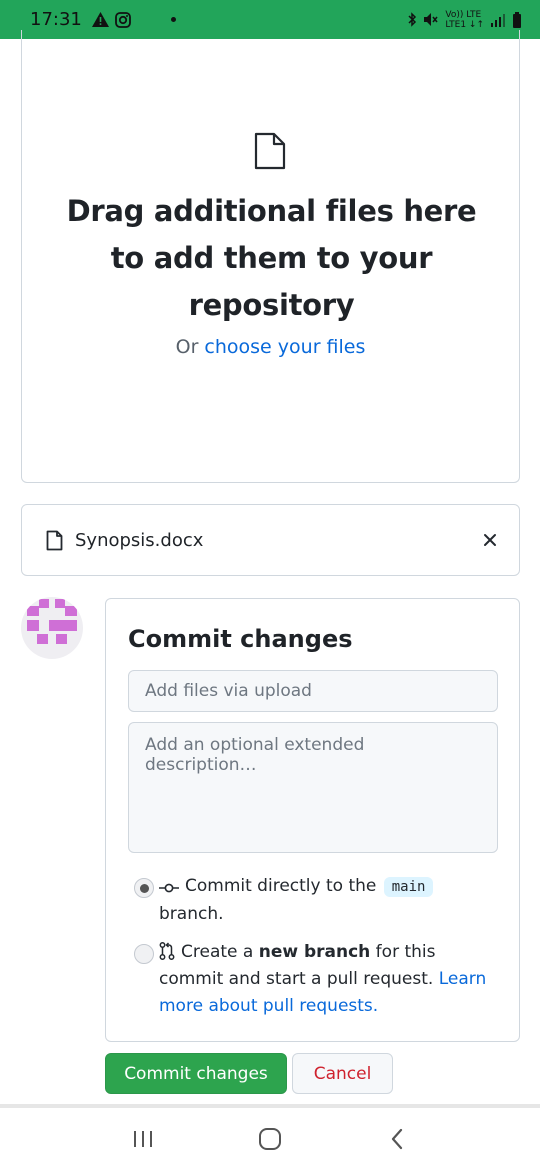 The height and width of the screenshot is (1170, 540). What do you see at coordinates (144, 888) in the screenshot?
I see `commit-direct-radio` at bounding box center [144, 888].